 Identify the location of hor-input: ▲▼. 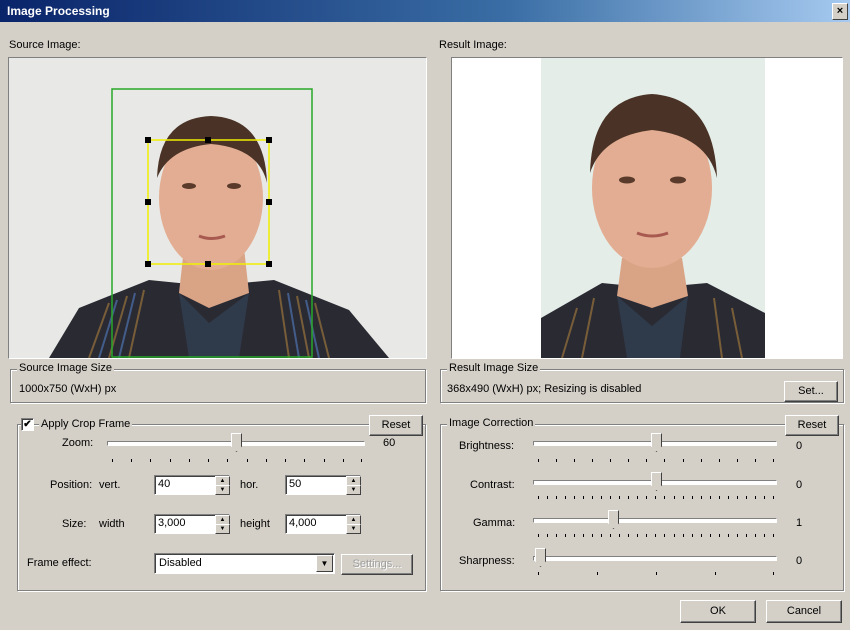
(323, 485).